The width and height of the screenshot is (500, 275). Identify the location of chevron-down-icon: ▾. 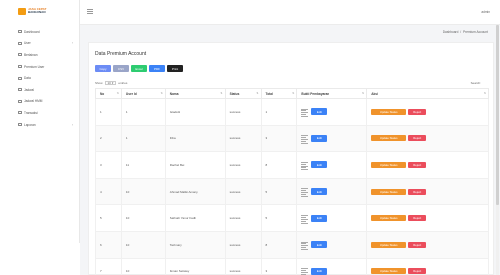
(112, 83).